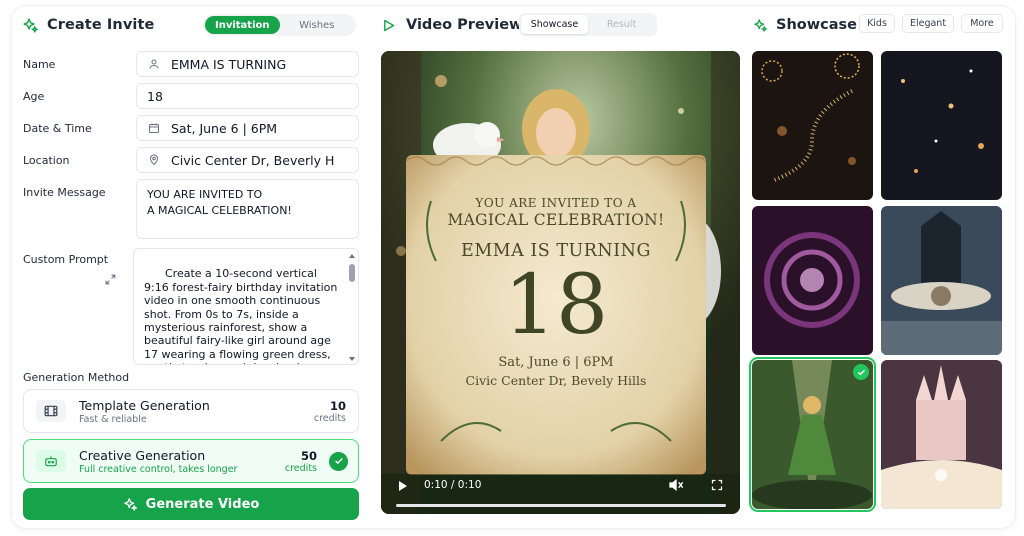  What do you see at coordinates (352, 307) in the screenshot?
I see `prompt-scrollbar` at bounding box center [352, 307].